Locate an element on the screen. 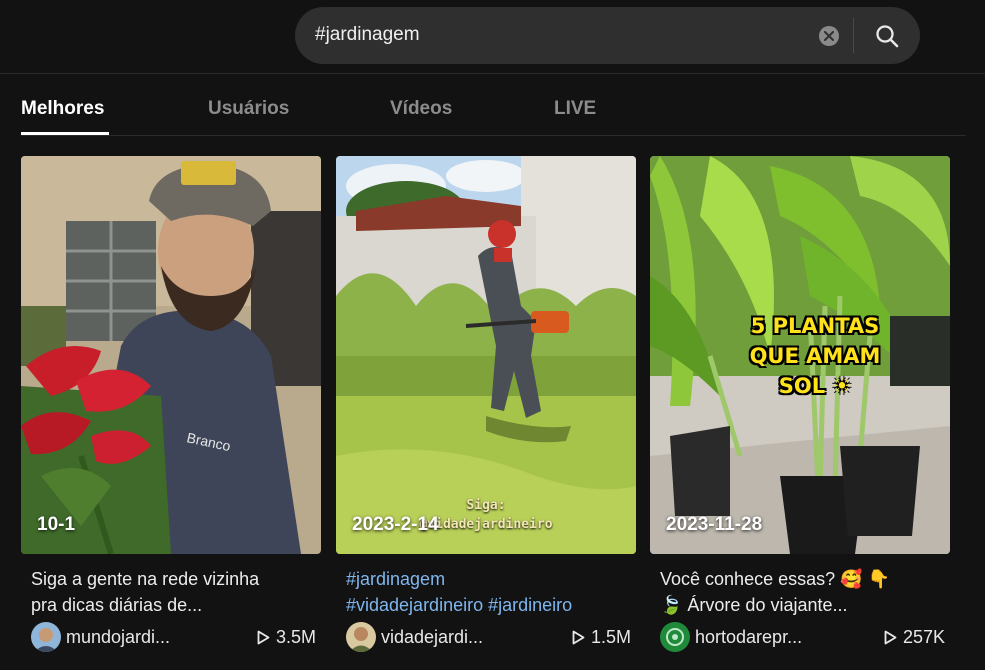 The height and width of the screenshot is (670, 985). view-count: 3.5M is located at coordinates (286, 637).